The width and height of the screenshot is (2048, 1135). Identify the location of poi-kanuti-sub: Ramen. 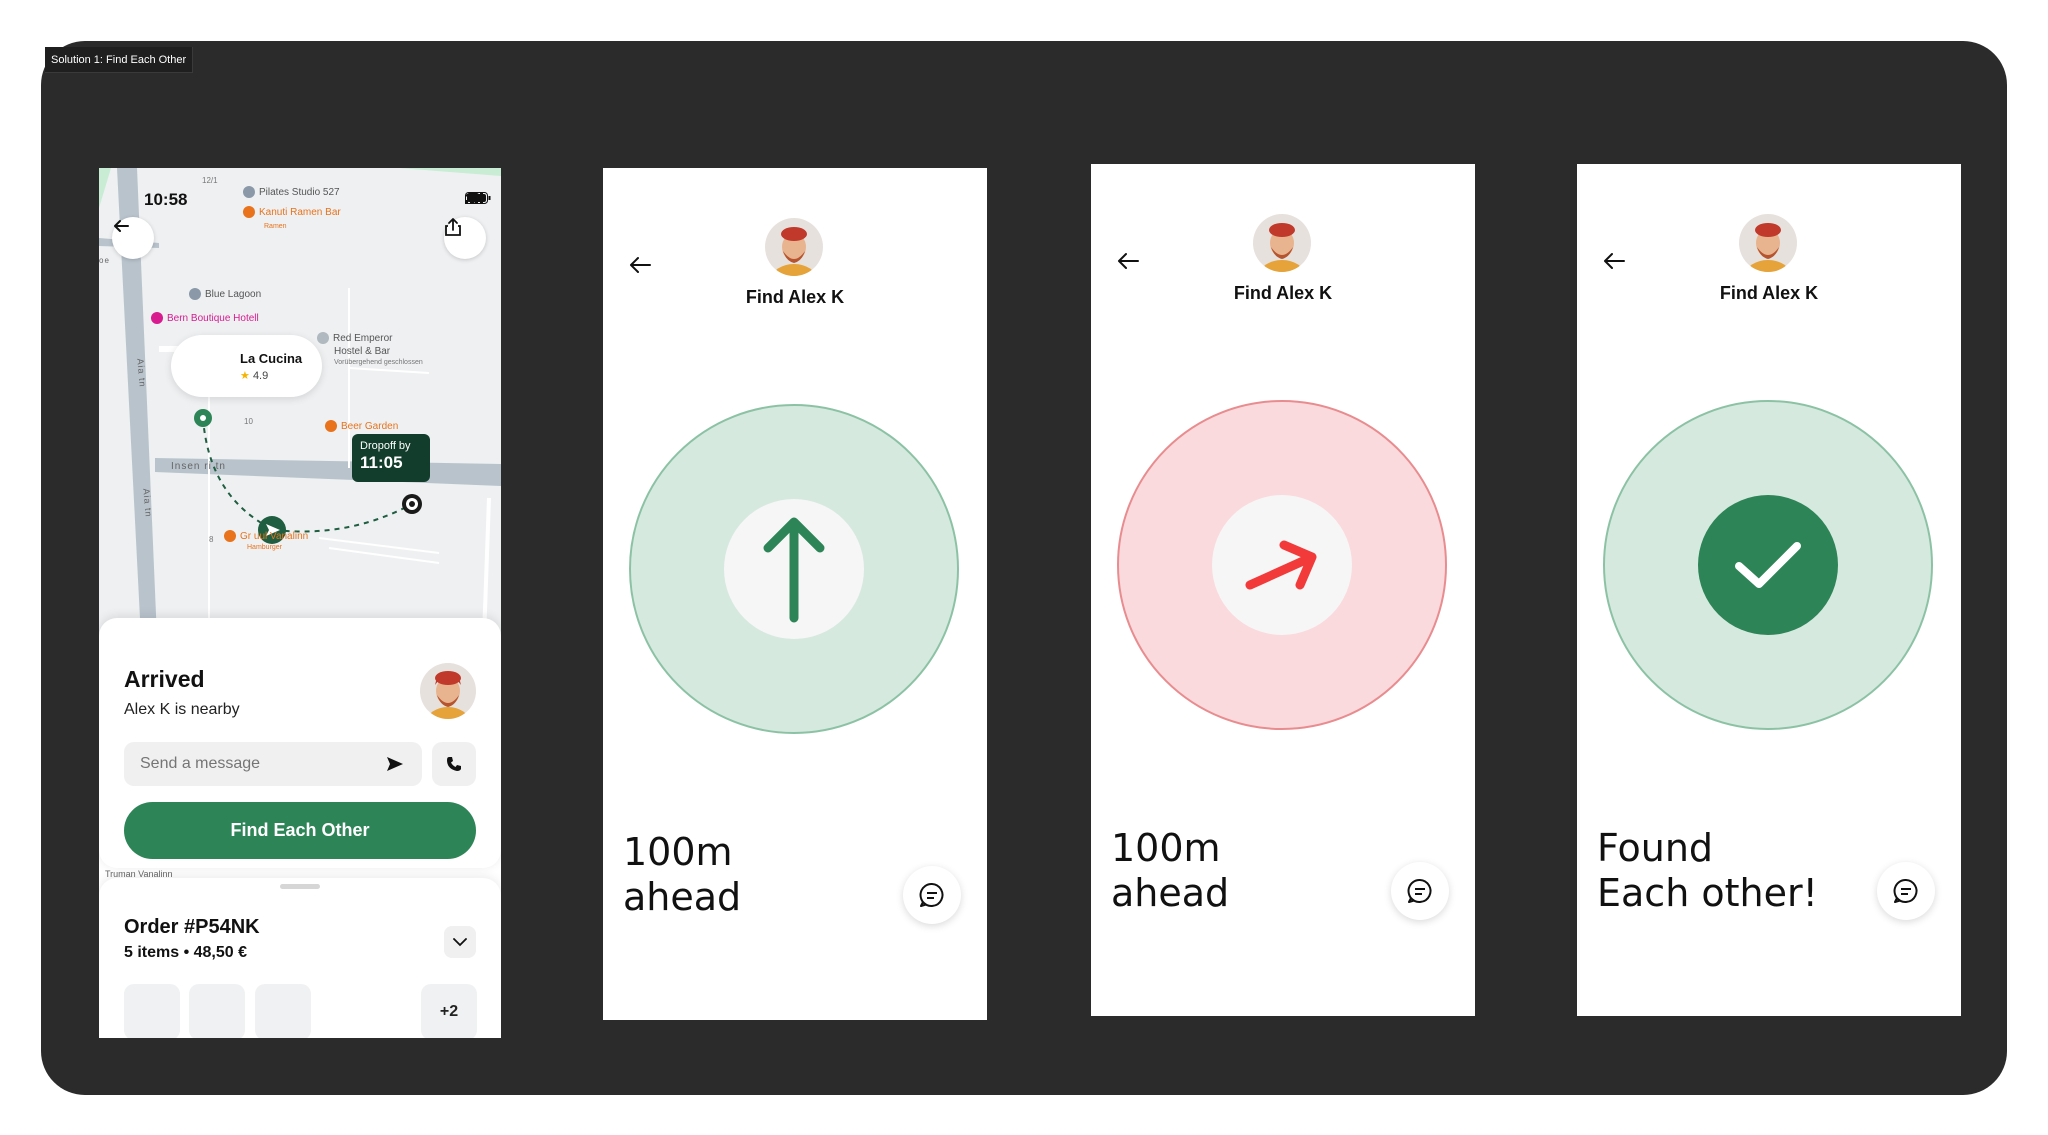
(275, 226).